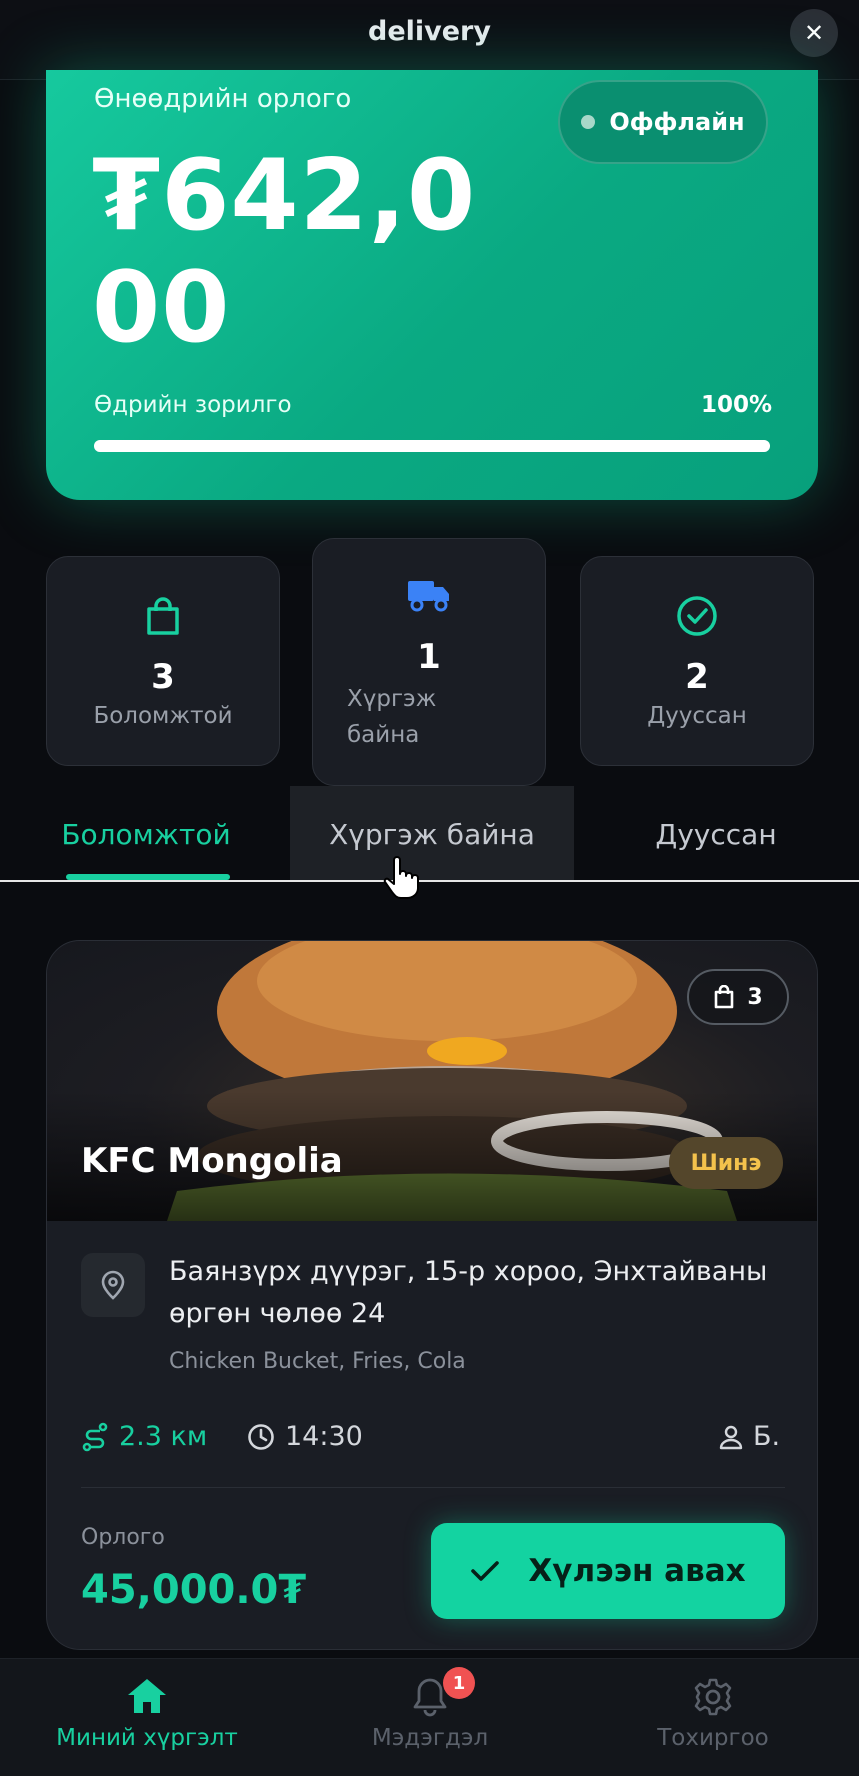  I want to click on stat-card-completed: 2 Дууссан, so click(697, 661).